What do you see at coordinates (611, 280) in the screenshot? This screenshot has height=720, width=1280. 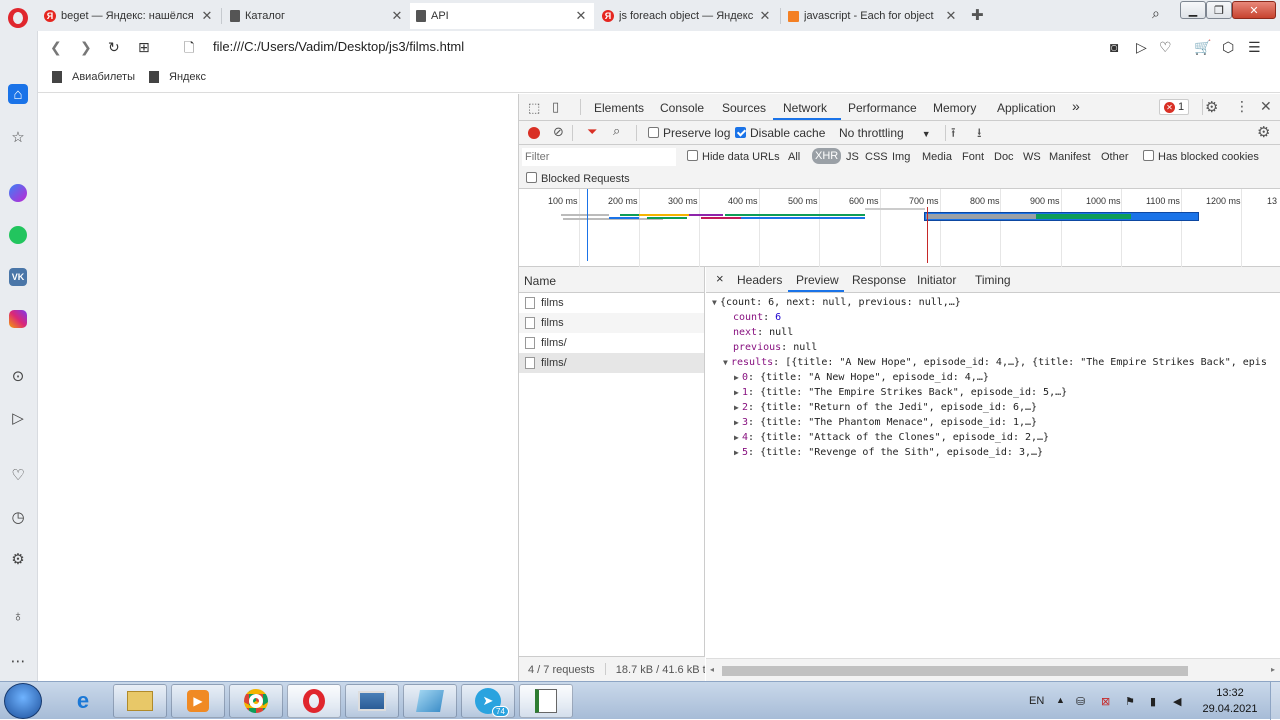 I see `name-column-header: Name` at bounding box center [611, 280].